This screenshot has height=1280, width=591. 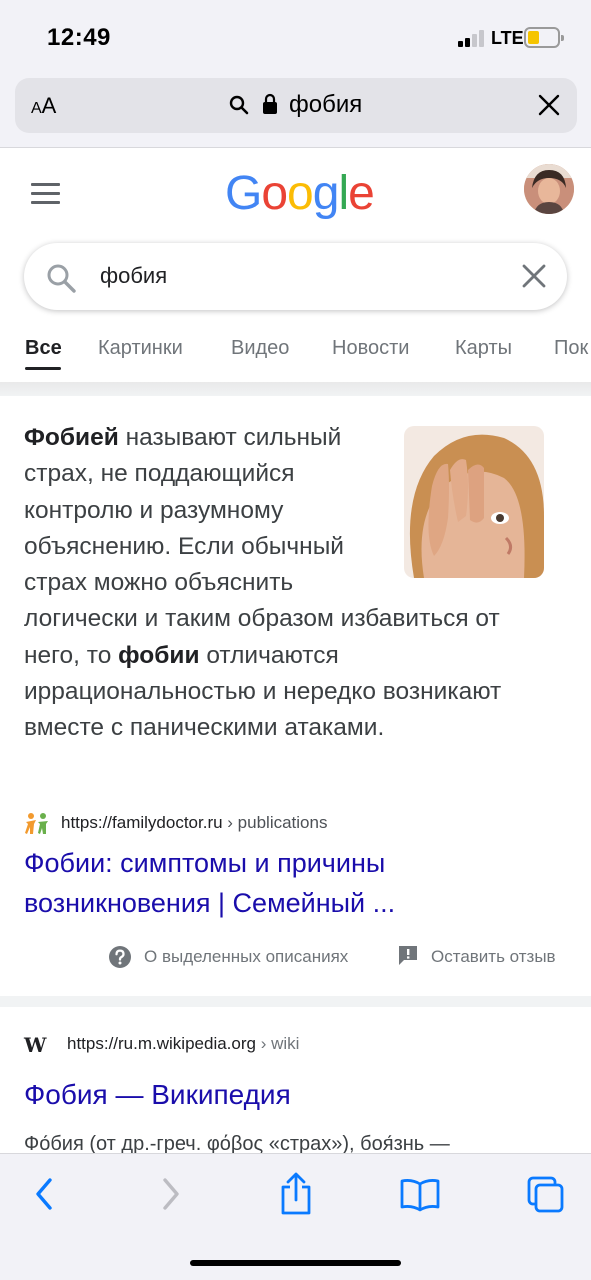 I want to click on text-size-button: AA, so click(x=43, y=106).